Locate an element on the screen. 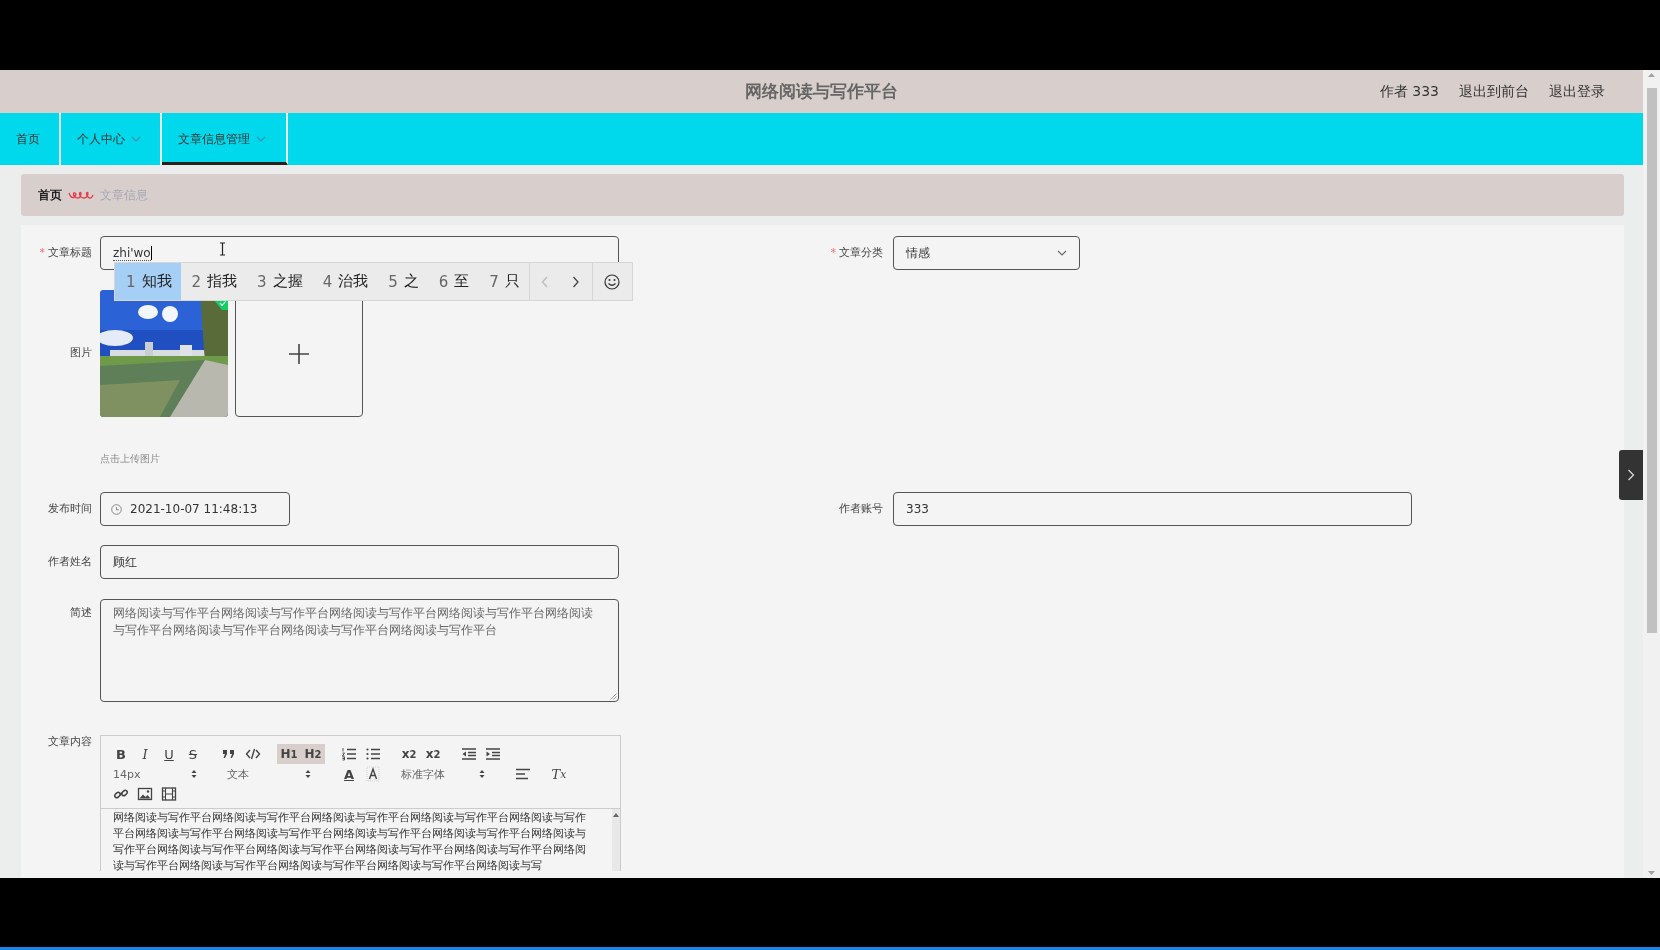 The height and width of the screenshot is (950, 1660). category-select: 情感 is located at coordinates (986, 253).